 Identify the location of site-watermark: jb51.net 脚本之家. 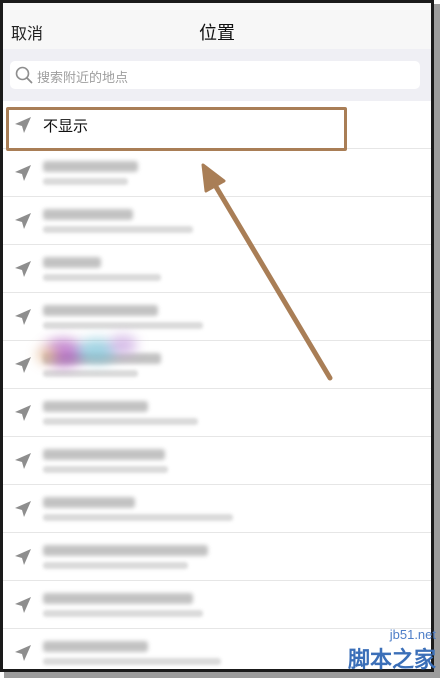
(392, 650).